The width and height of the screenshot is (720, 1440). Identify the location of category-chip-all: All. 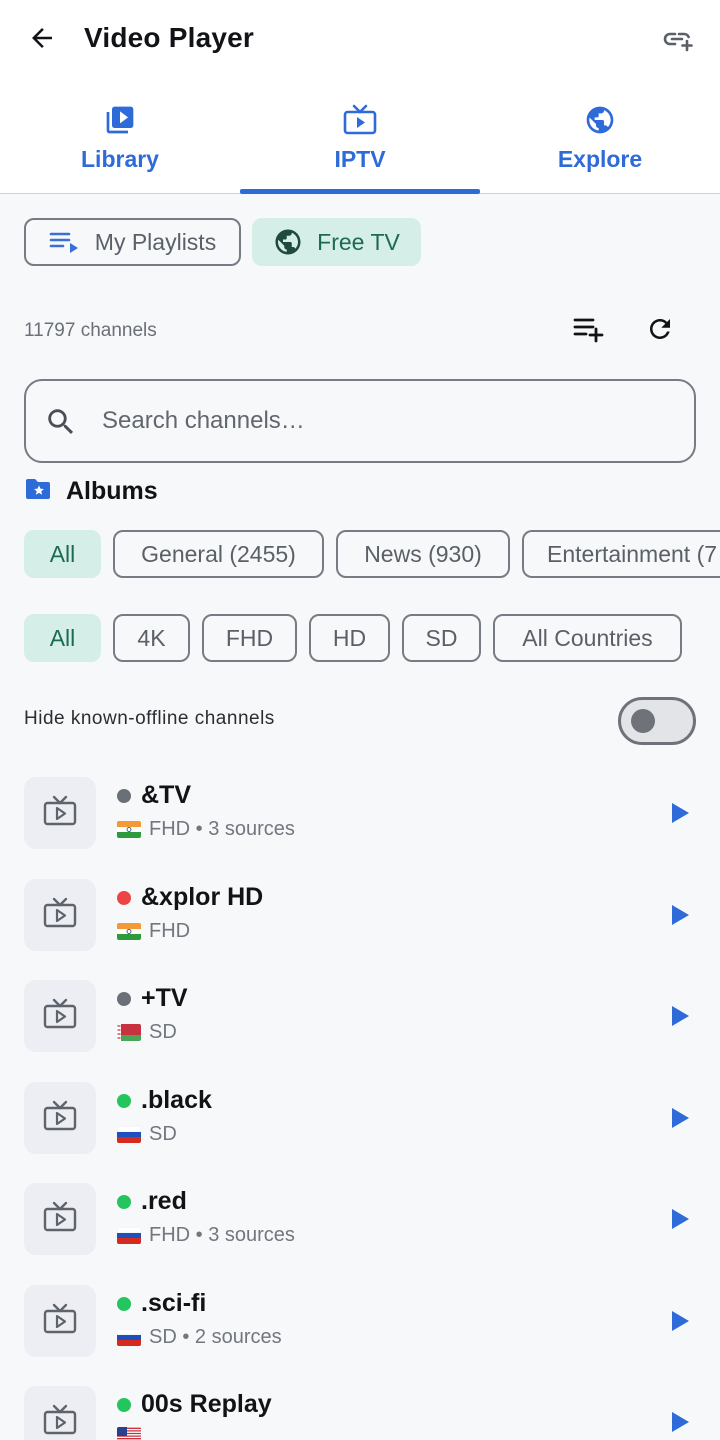
(62, 554).